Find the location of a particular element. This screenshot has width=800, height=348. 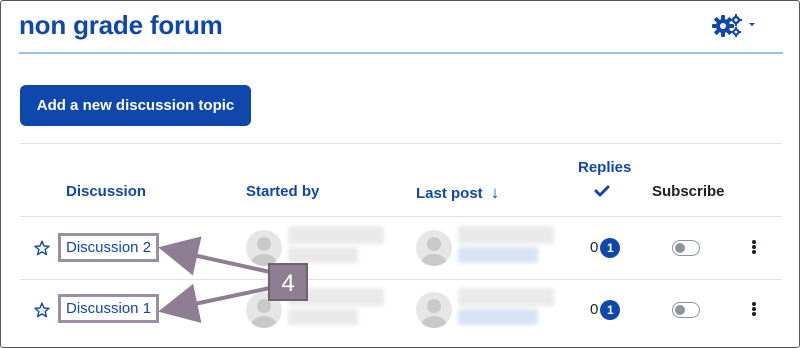

header-last-post: Last post ↓ is located at coordinates (457, 193).